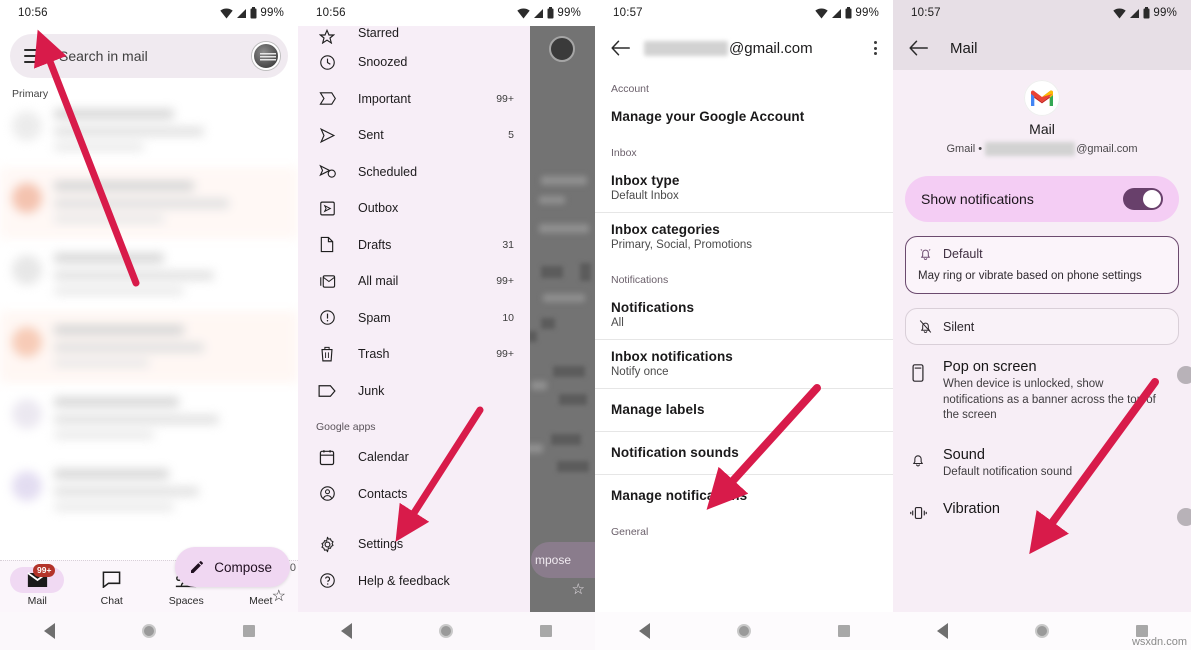 The height and width of the screenshot is (650, 1191). What do you see at coordinates (990, 367) in the screenshot?
I see `option-title: Pop on screen` at bounding box center [990, 367].